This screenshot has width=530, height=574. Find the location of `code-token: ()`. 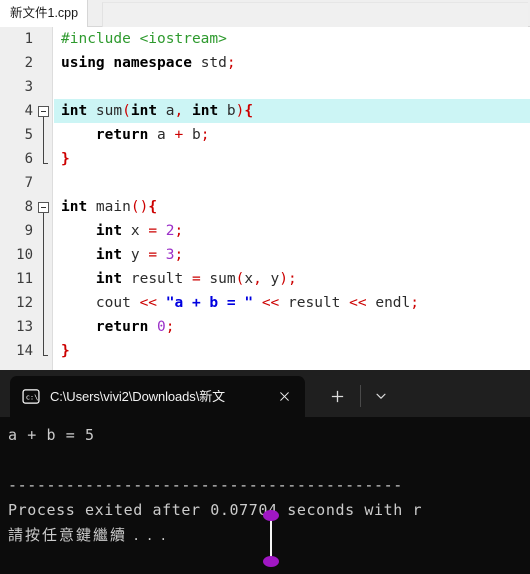

code-token: () is located at coordinates (139, 207).